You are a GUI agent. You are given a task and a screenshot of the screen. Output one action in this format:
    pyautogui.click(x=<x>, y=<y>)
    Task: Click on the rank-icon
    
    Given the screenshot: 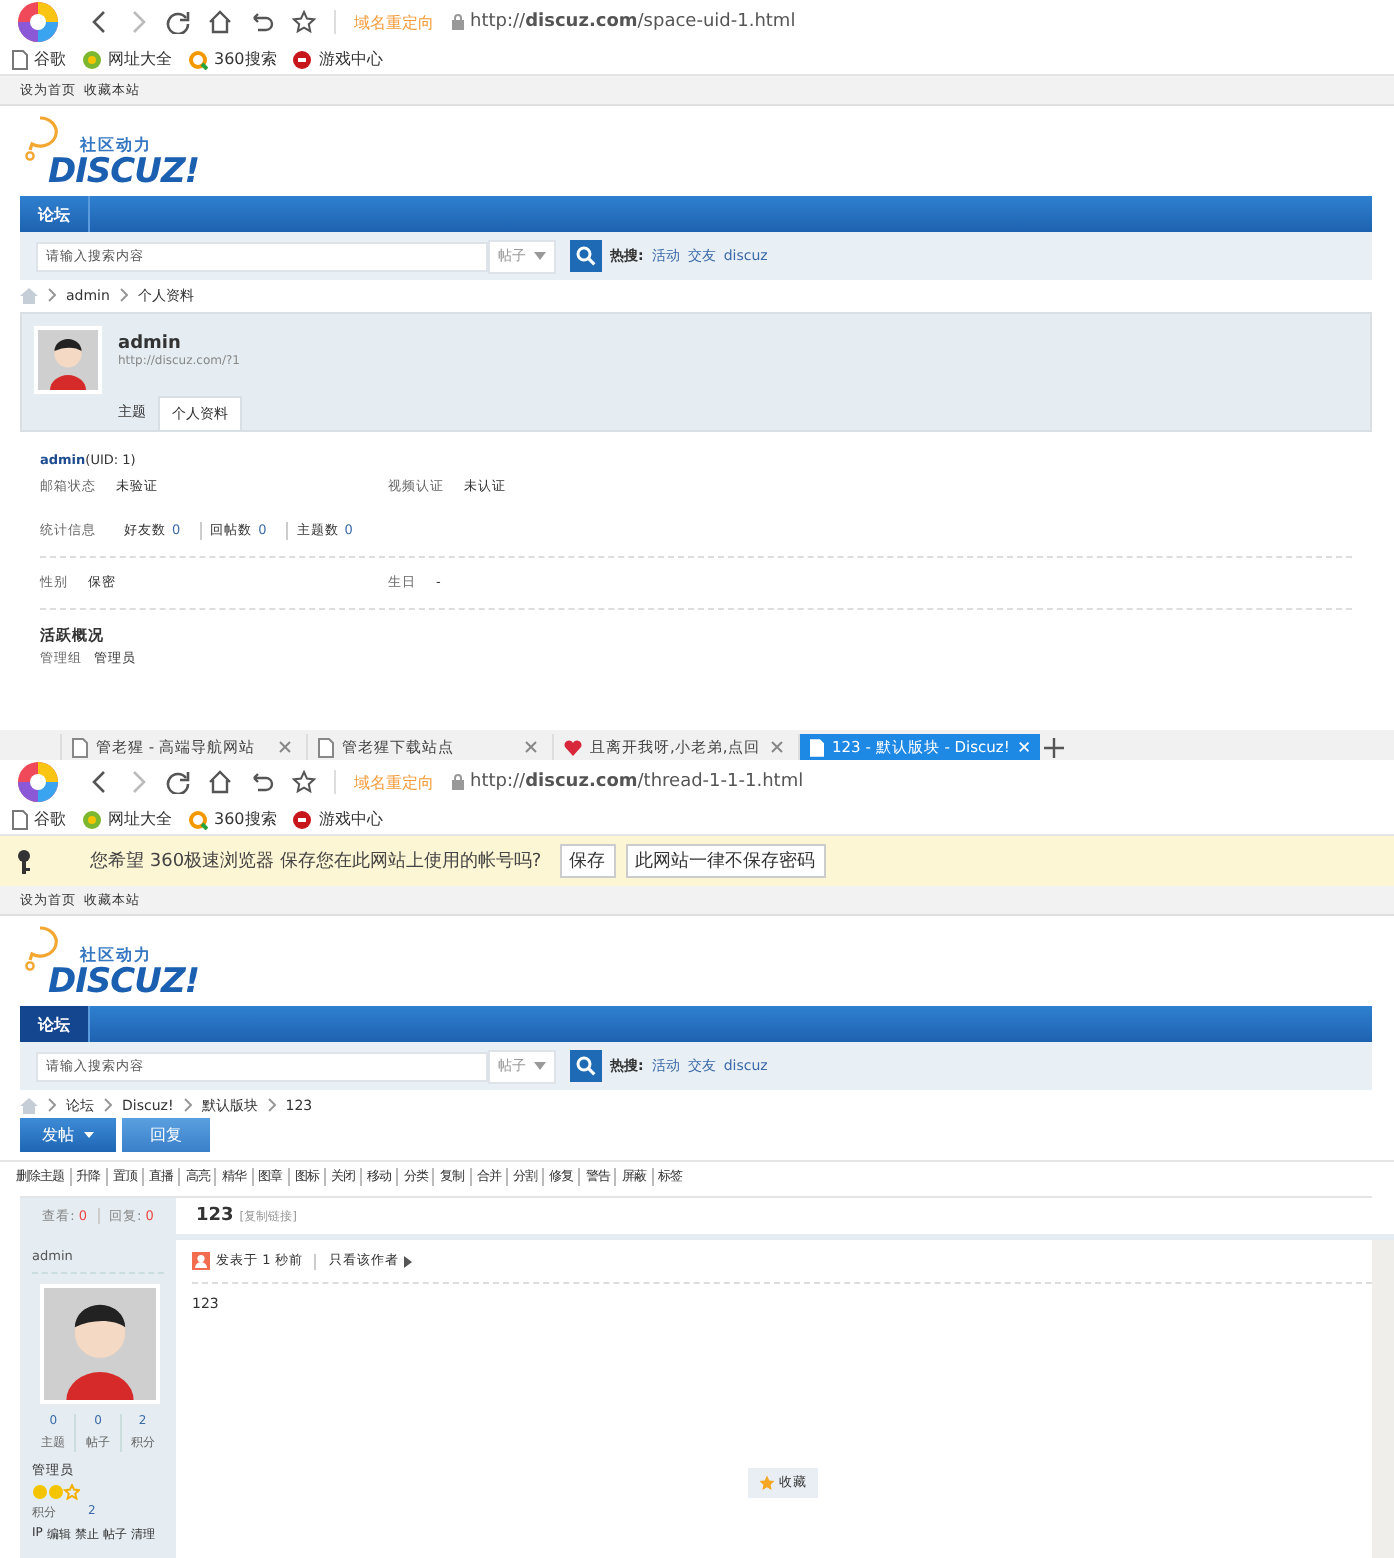 What is the action you would take?
    pyautogui.click(x=56, y=1492)
    